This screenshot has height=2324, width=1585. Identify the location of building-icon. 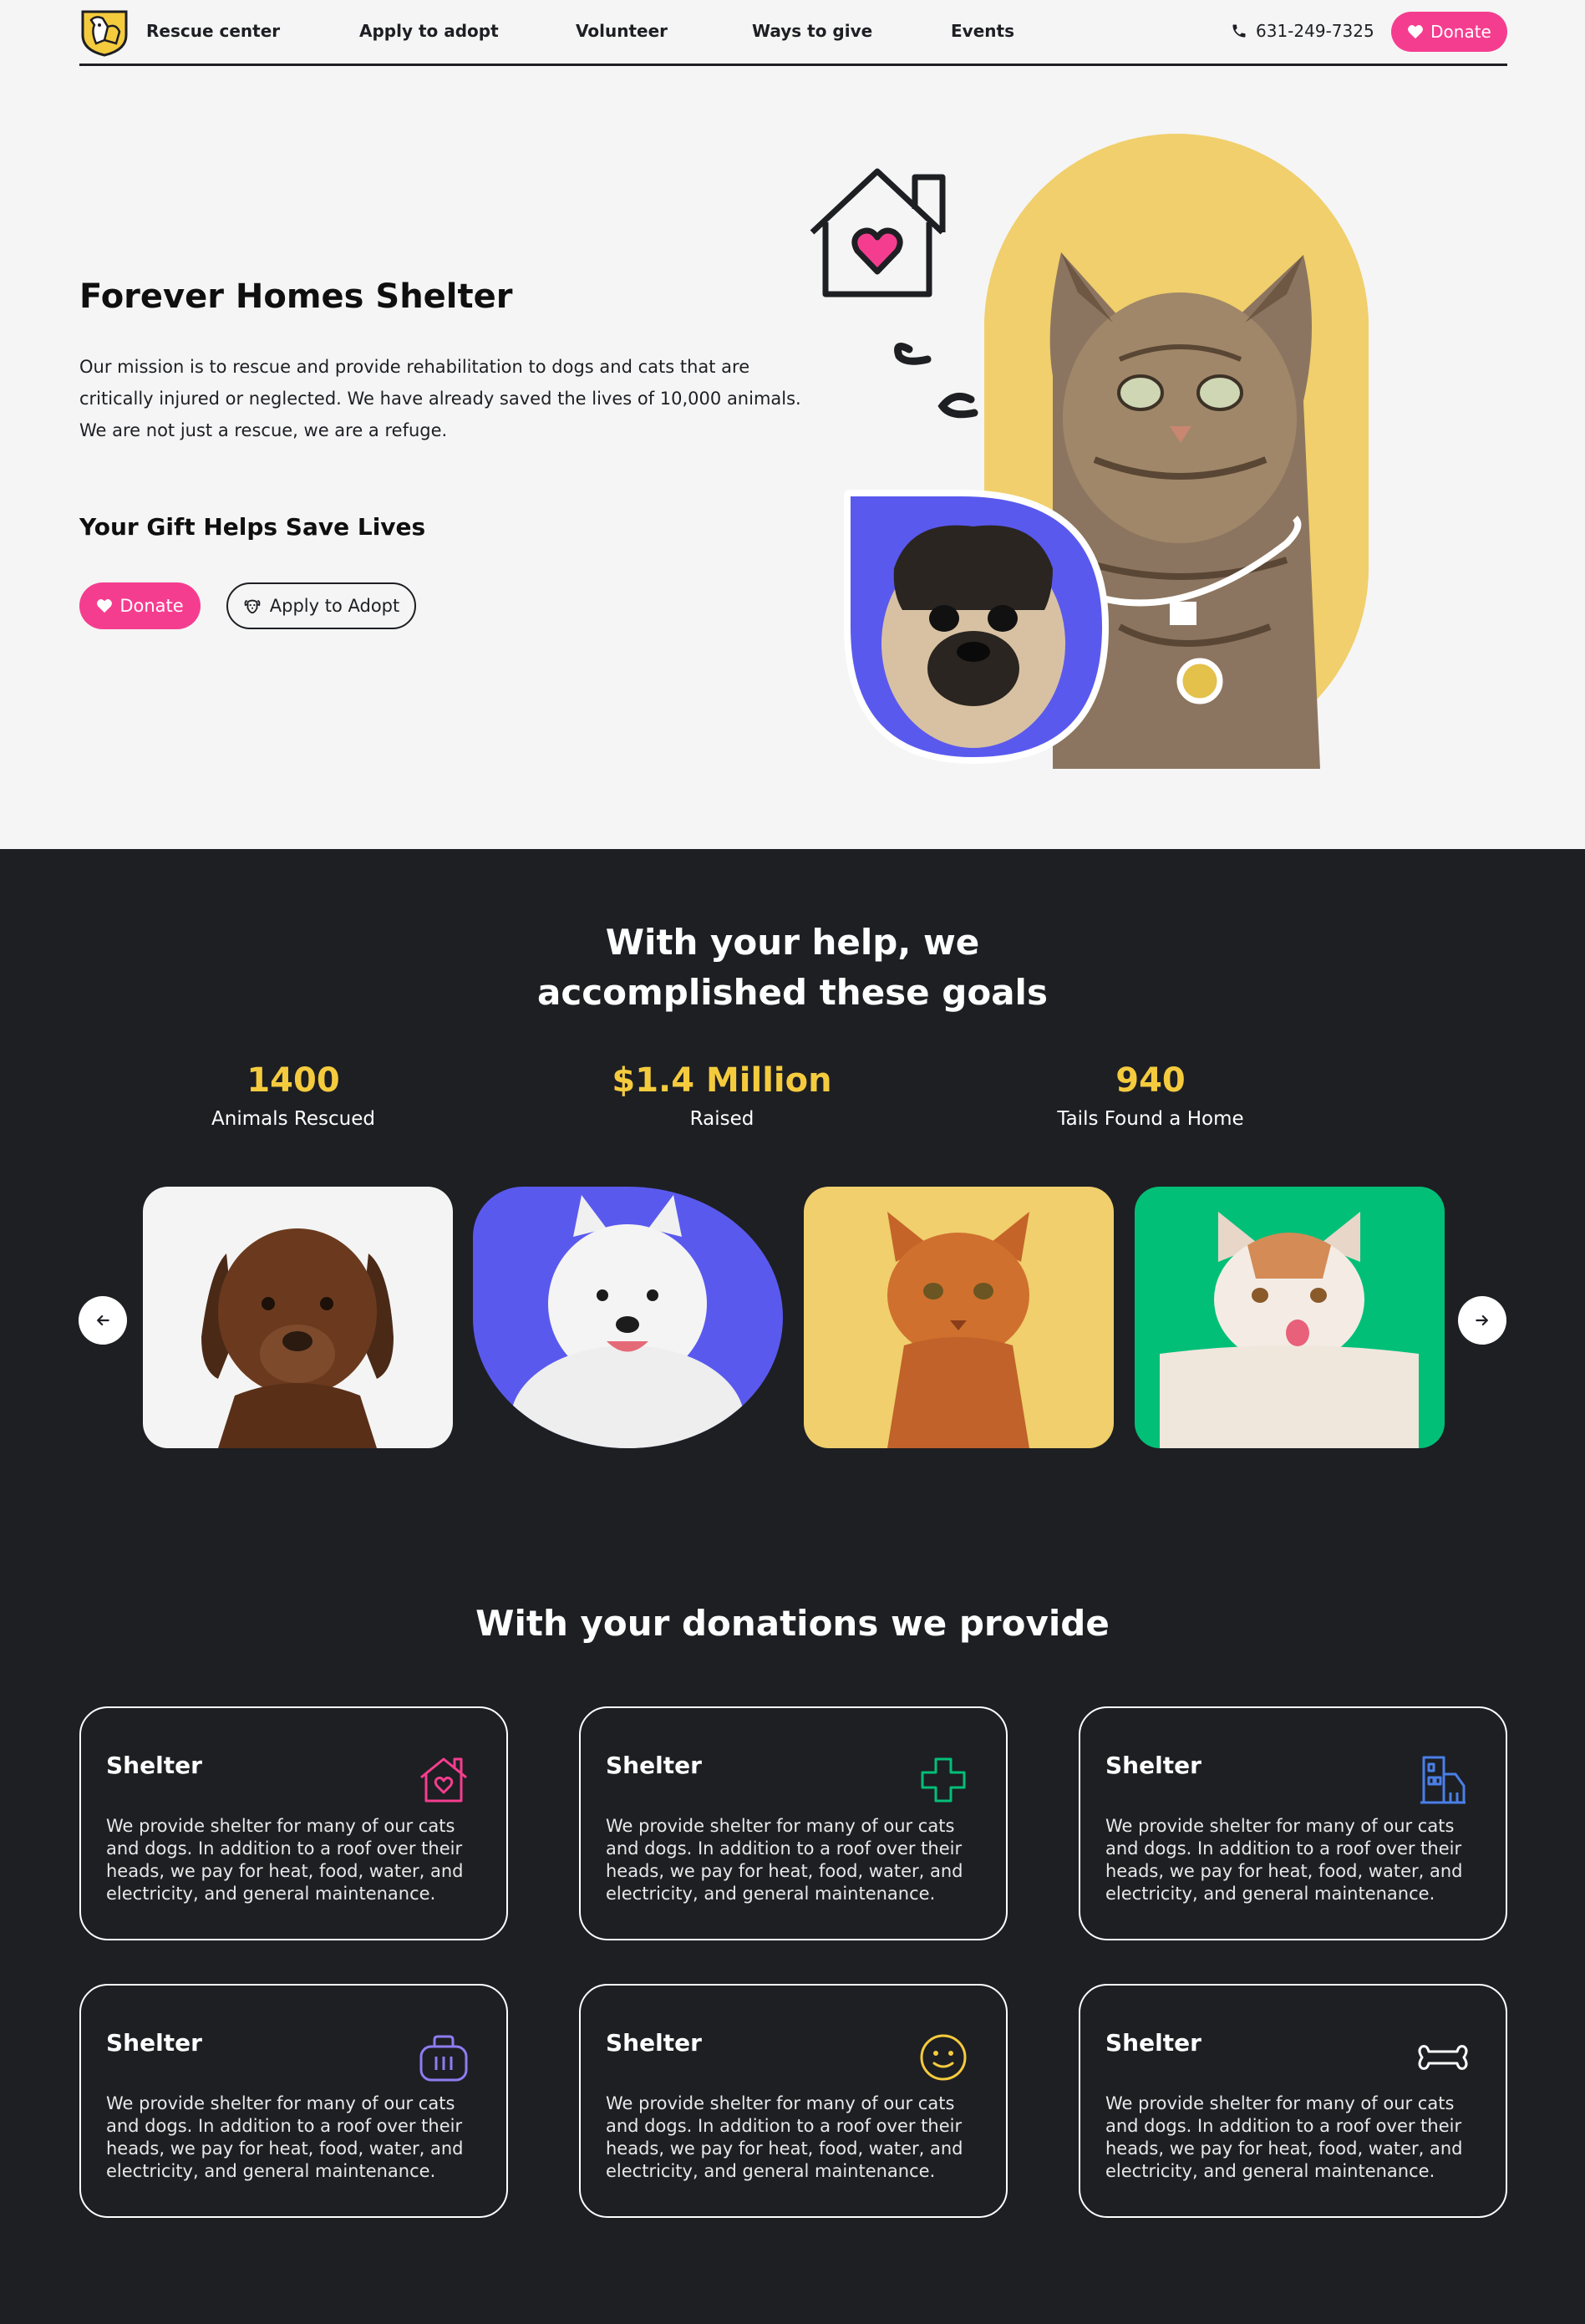
(1443, 1780).